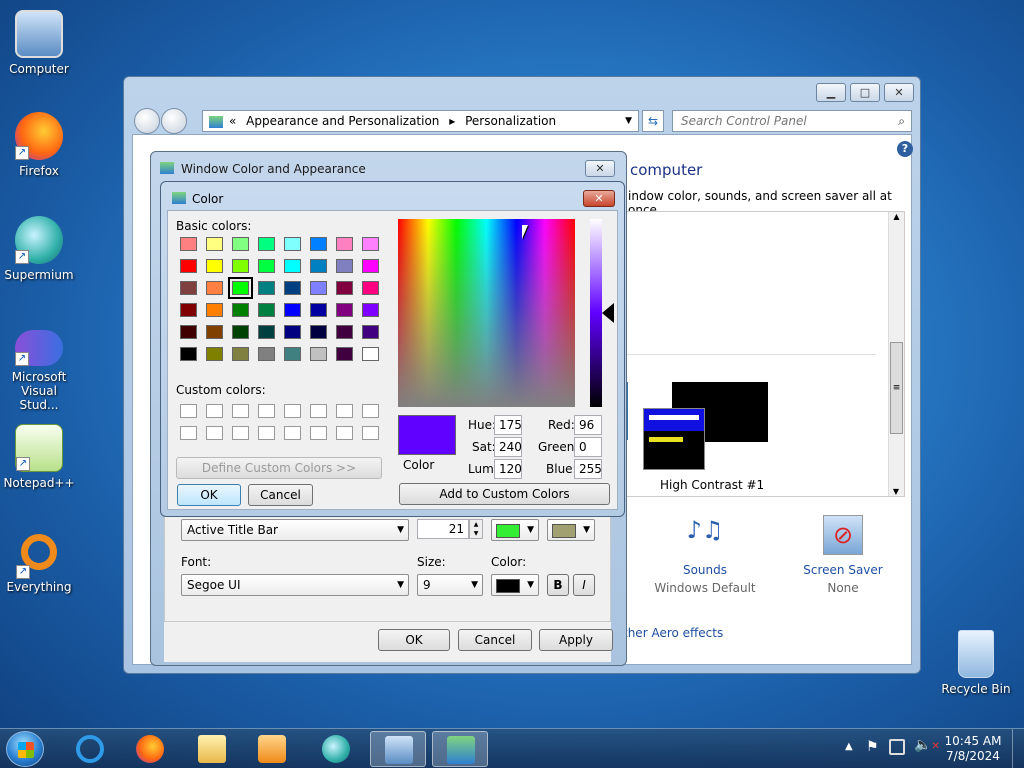 Image resolution: width=1024 pixels, height=768 pixels. What do you see at coordinates (792, 121) in the screenshot?
I see `search-input: Search Control Panel ⌕` at bounding box center [792, 121].